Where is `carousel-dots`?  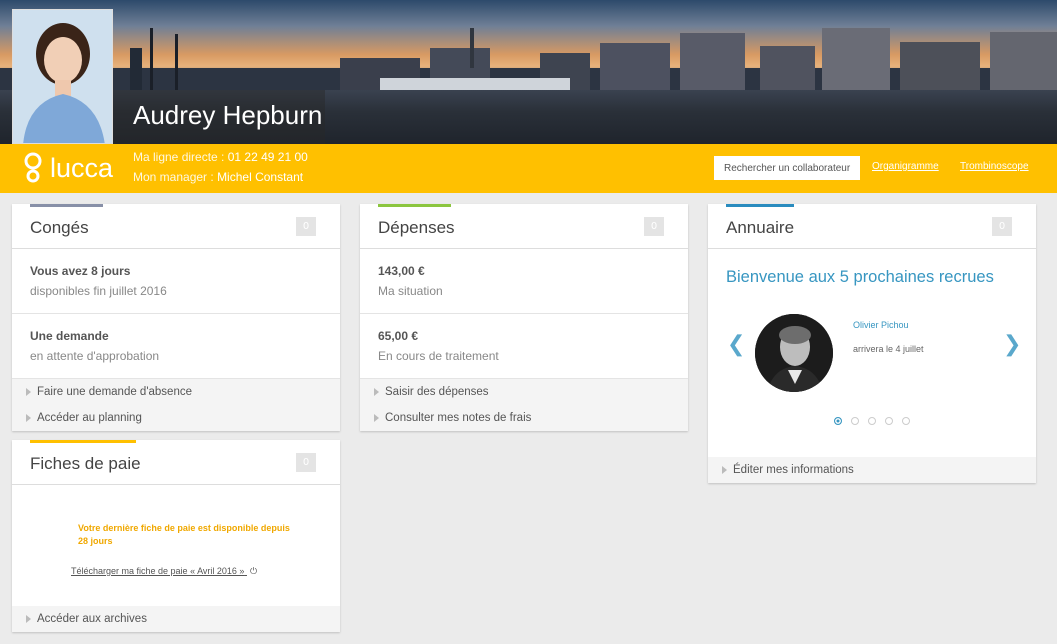
carousel-dots is located at coordinates (872, 421).